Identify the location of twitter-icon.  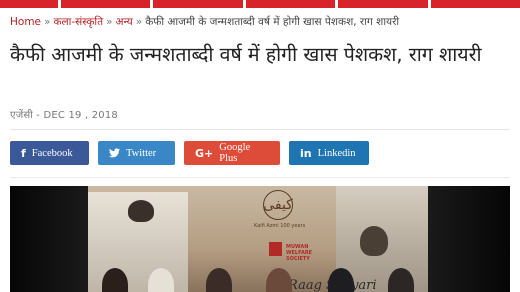
(114, 153).